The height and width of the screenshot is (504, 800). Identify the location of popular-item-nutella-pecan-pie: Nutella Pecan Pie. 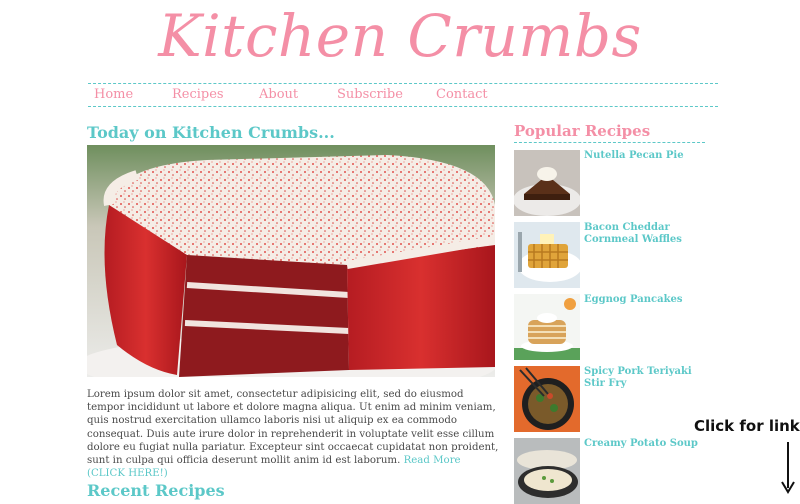
(614, 183).